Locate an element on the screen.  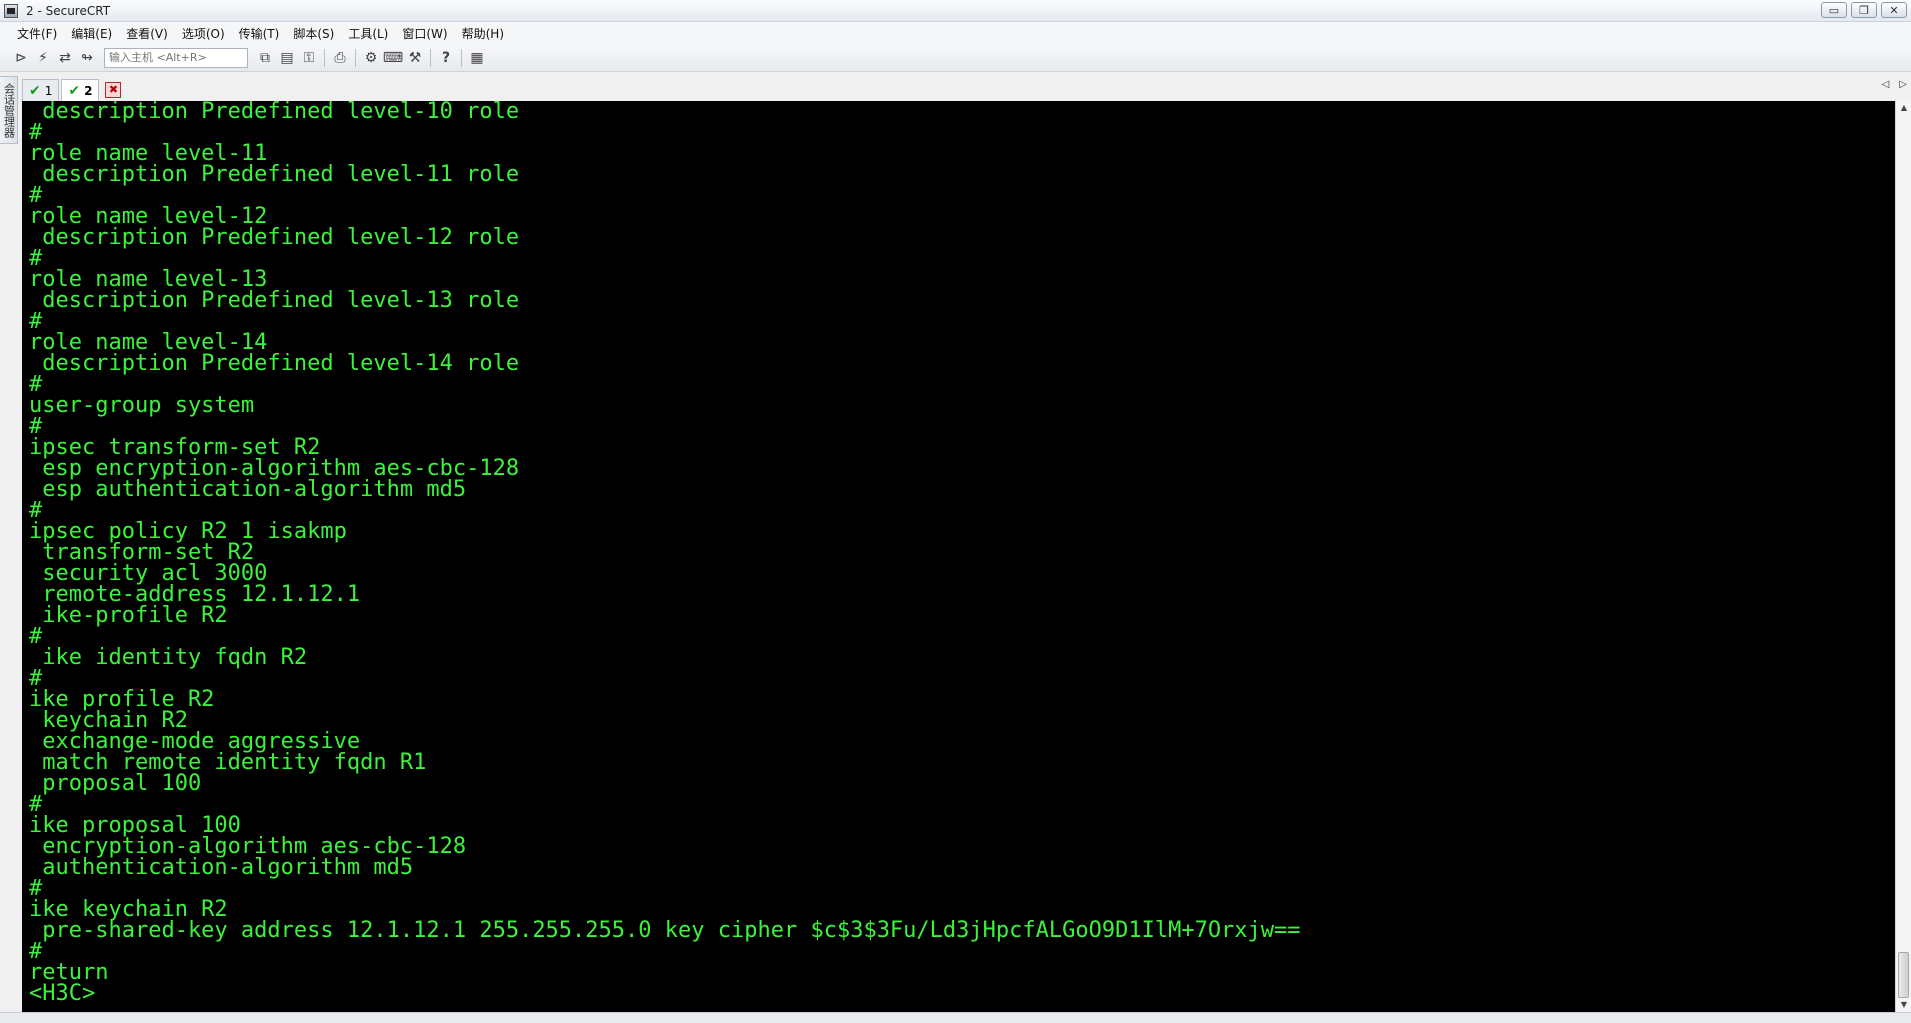
terminal-line: description Predefined level-11 role is located at coordinates (274, 174).